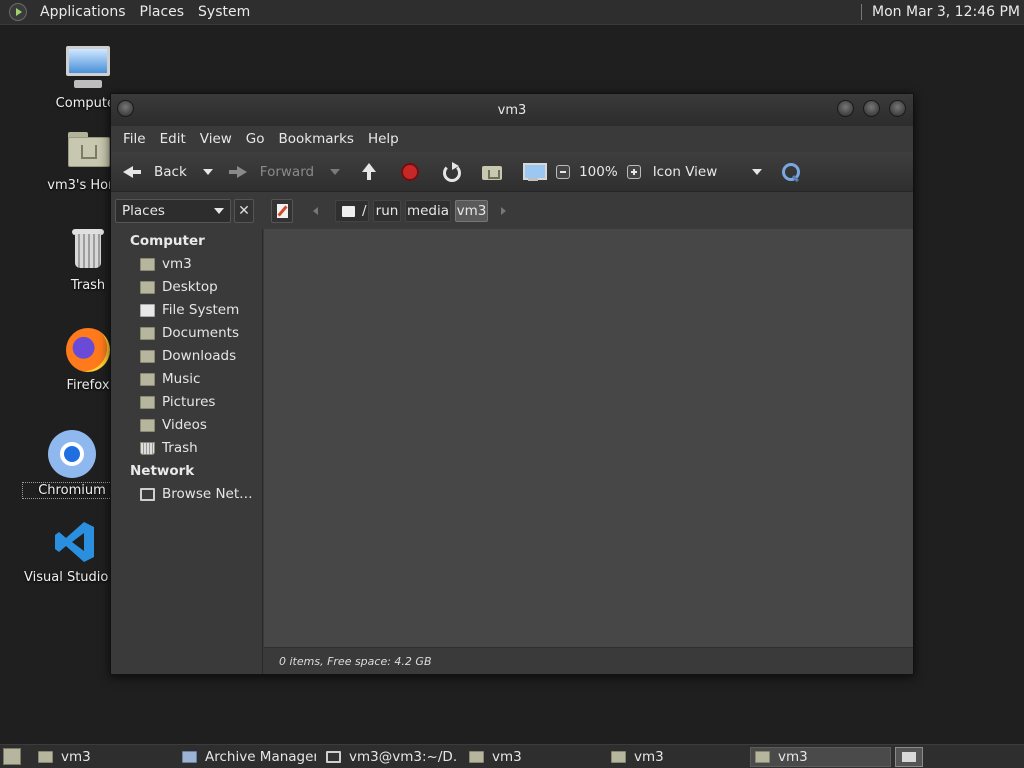 This screenshot has height=768, width=1024. I want to click on menu-file: File, so click(134, 139).